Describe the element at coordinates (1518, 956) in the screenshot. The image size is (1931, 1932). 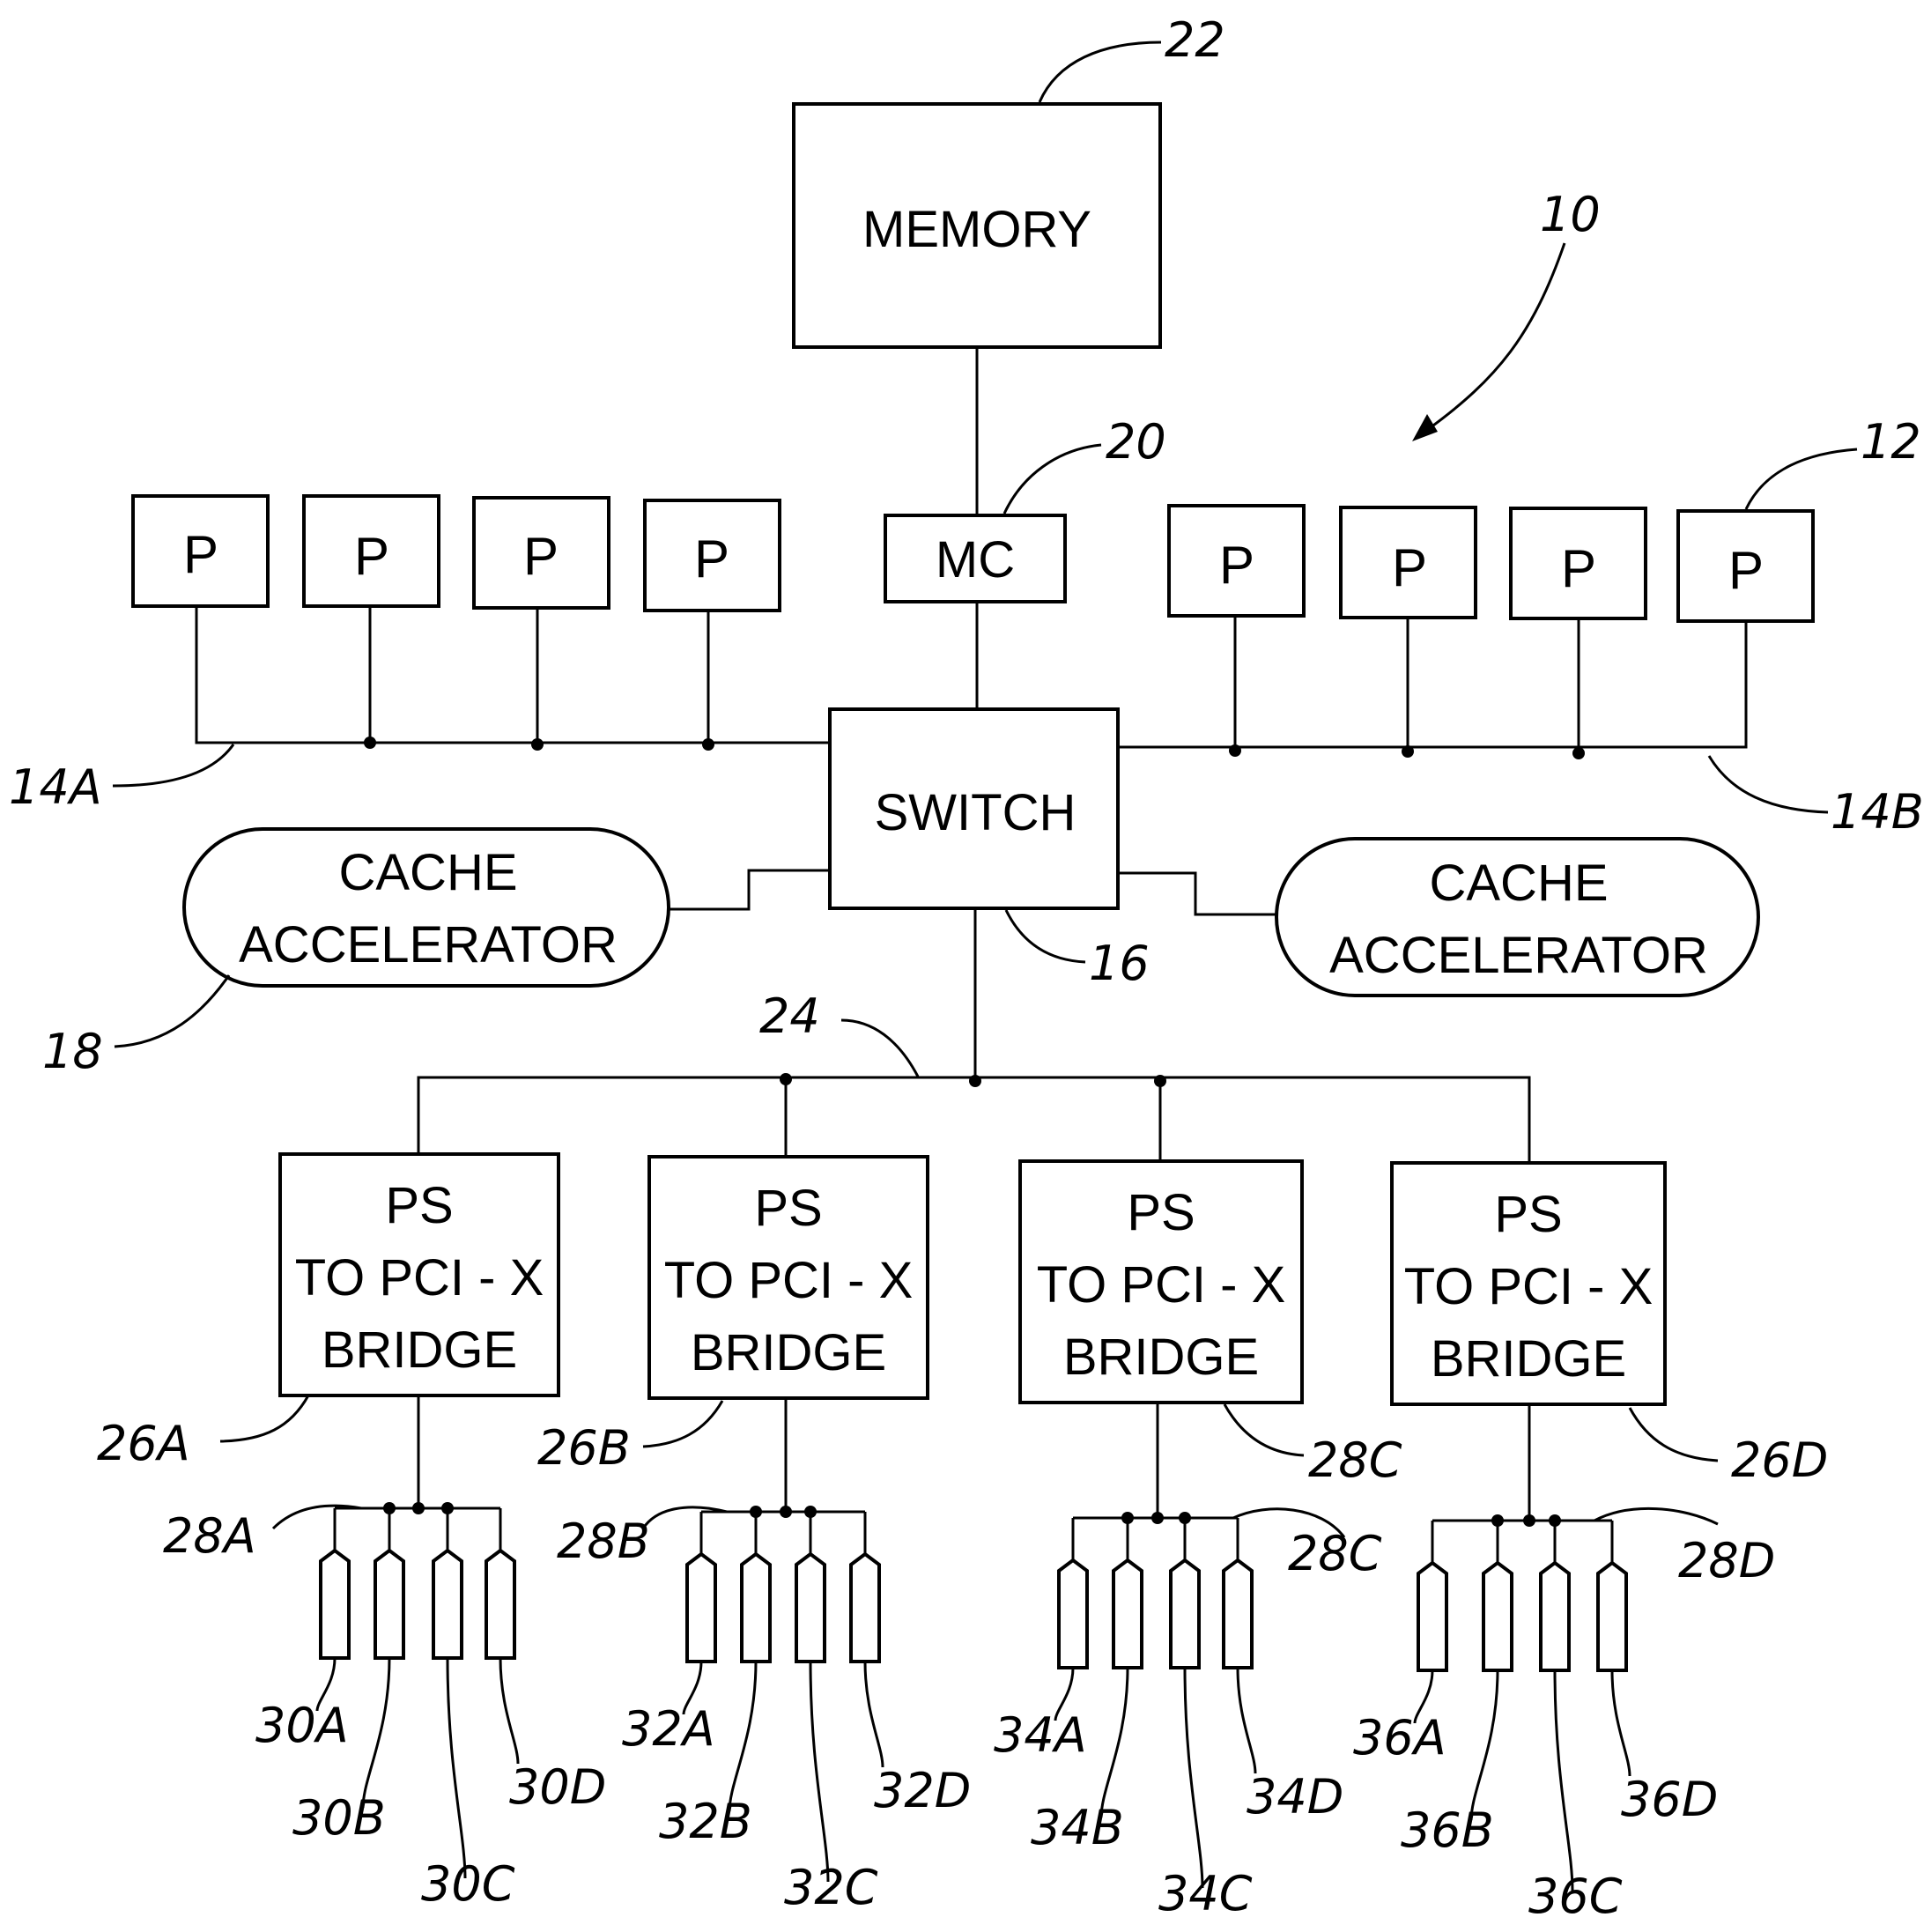
I see `cache-right-line2: ACCELERATOR` at that location.